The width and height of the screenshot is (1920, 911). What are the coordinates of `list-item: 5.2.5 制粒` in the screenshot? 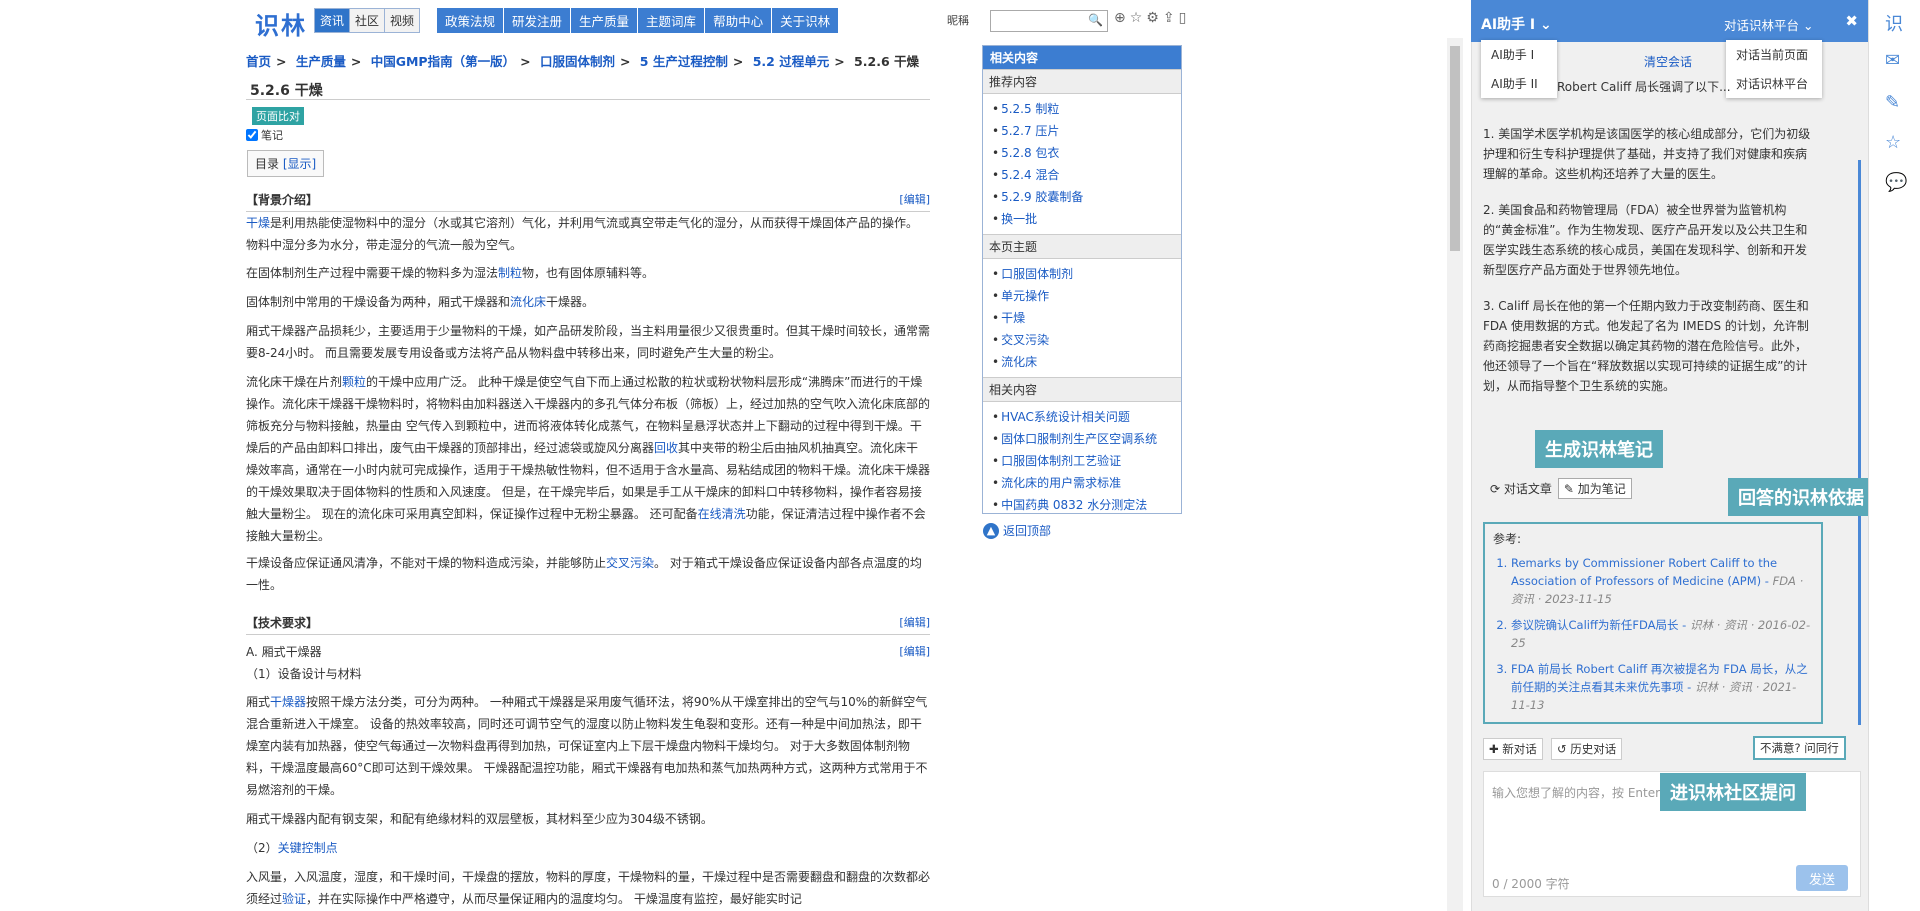 It's located at (1086, 109).